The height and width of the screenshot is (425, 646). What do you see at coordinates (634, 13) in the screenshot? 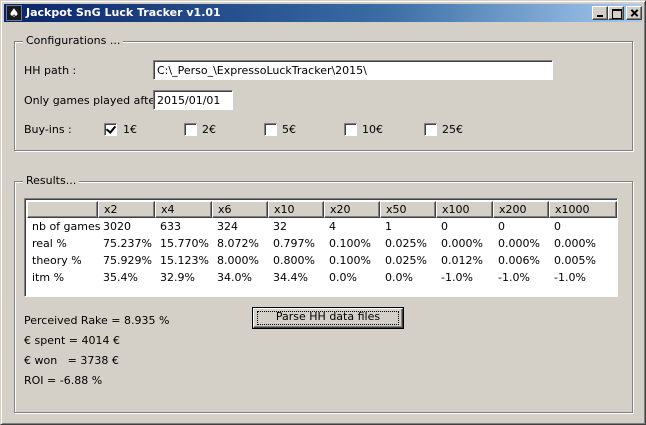
I see `close-button` at bounding box center [634, 13].